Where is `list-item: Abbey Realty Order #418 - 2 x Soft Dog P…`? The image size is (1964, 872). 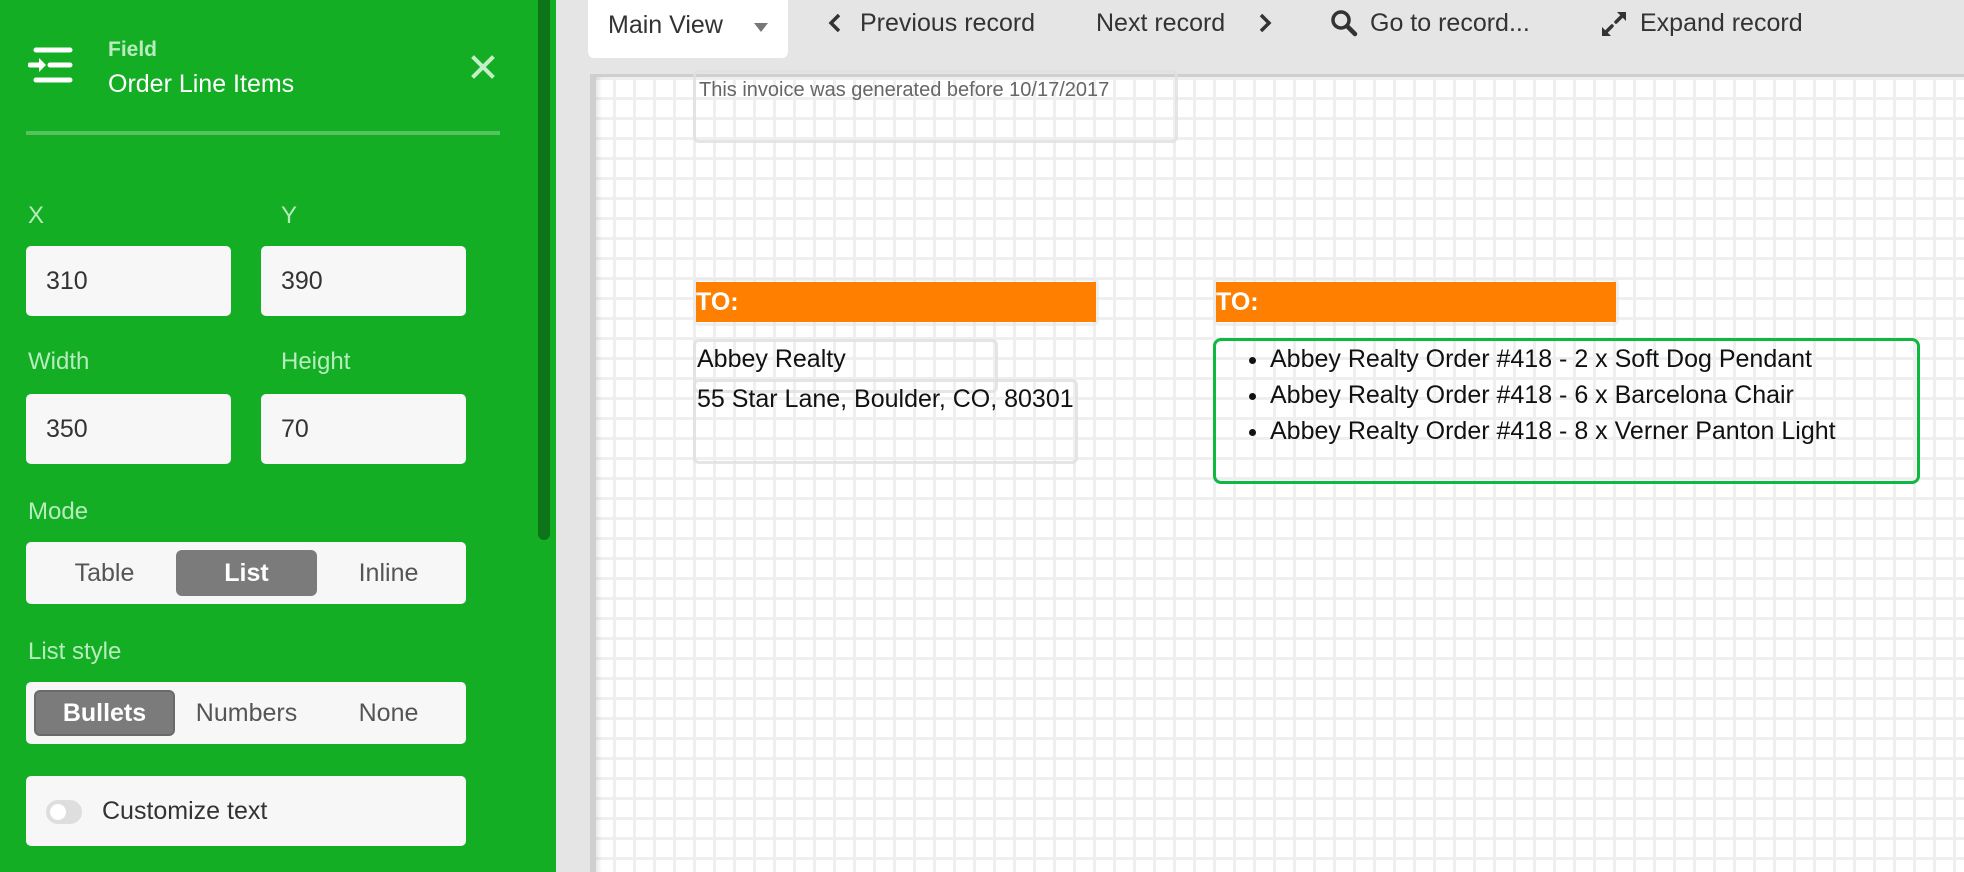
list-item: Abbey Realty Order #418 - 2 x Soft Dog P… is located at coordinates (1553, 359).